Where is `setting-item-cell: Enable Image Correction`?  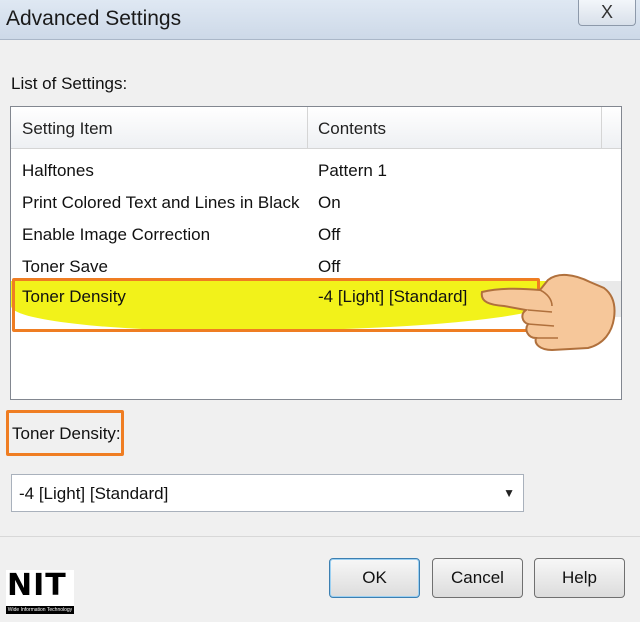 setting-item-cell: Enable Image Correction is located at coordinates (116, 234).